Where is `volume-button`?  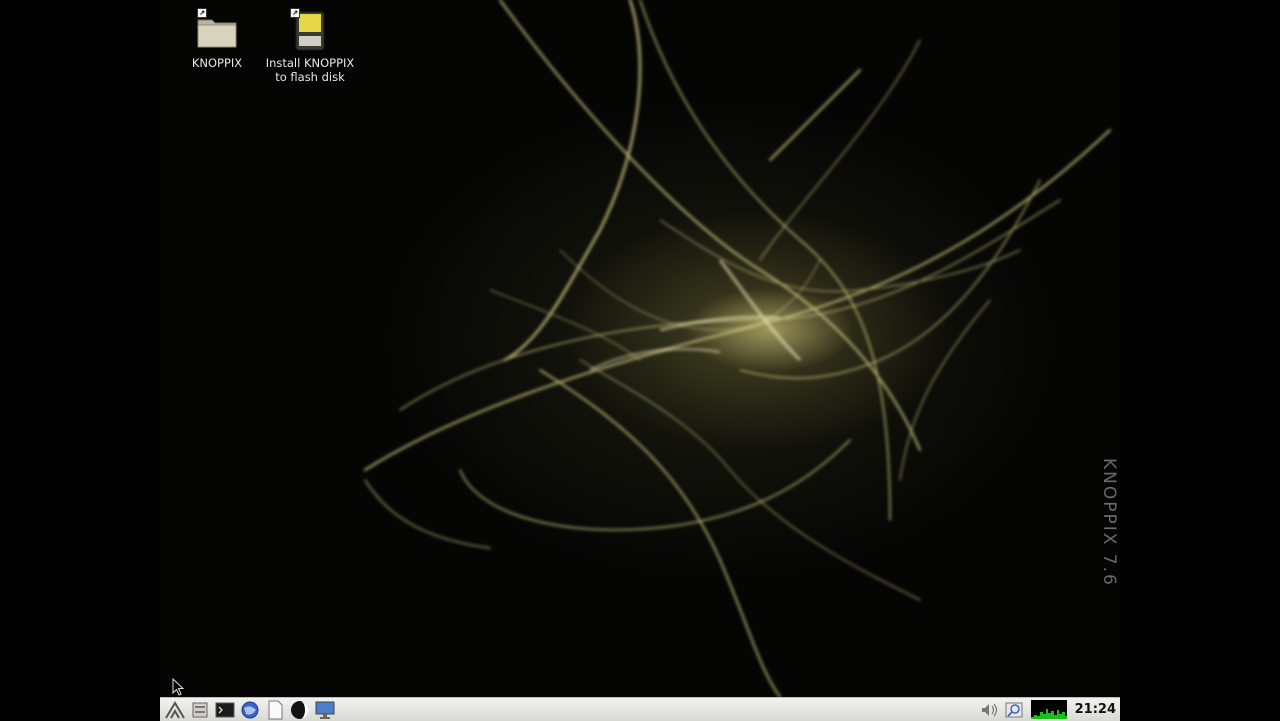 volume-button is located at coordinates (989, 710).